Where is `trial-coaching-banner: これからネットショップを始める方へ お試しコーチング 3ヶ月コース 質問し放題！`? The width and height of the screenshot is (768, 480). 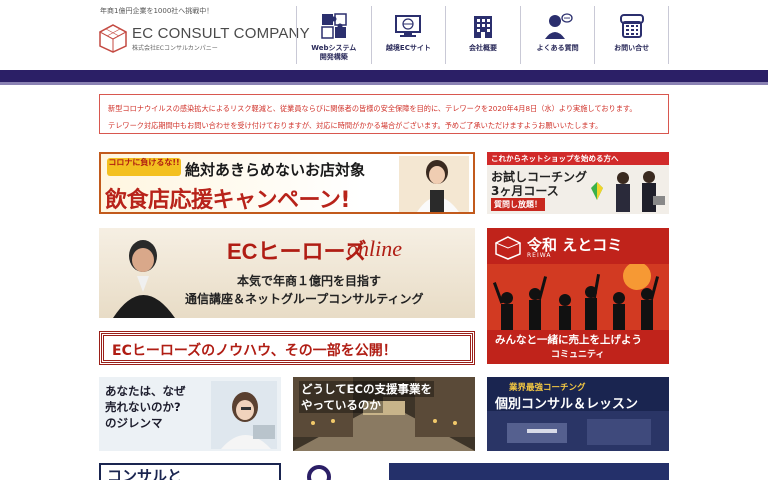
trial-coaching-banner: これからネットショップを始める方へ お試しコーチング 3ヶ月コース 質問し放題！ is located at coordinates (578, 183).